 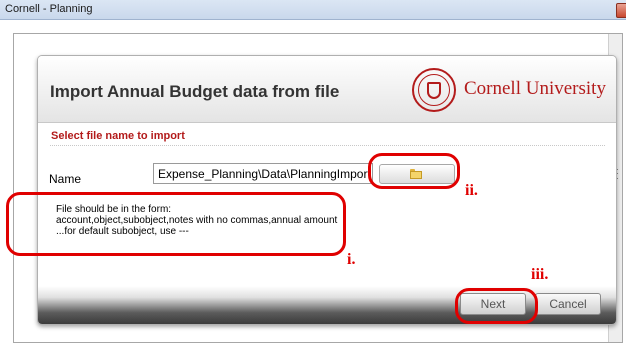 I want to click on annotation-label-i: i., so click(x=351, y=259).